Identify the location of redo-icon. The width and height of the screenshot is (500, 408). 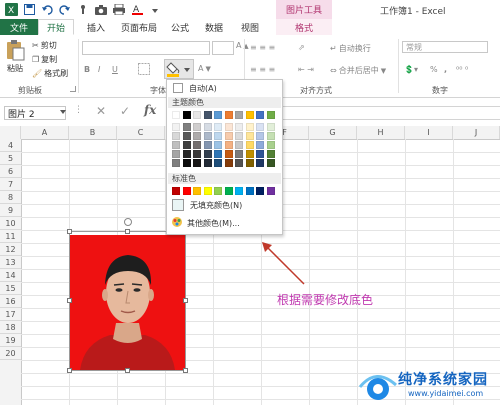
(65, 10).